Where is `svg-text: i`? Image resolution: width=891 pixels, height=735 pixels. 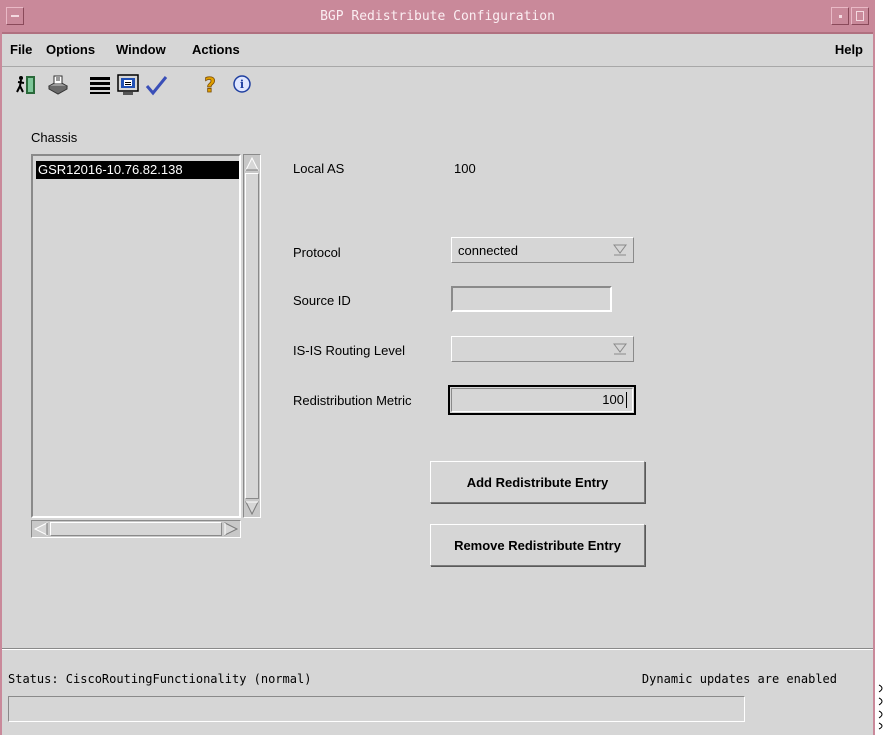
svg-text: i is located at coordinates (242, 84).